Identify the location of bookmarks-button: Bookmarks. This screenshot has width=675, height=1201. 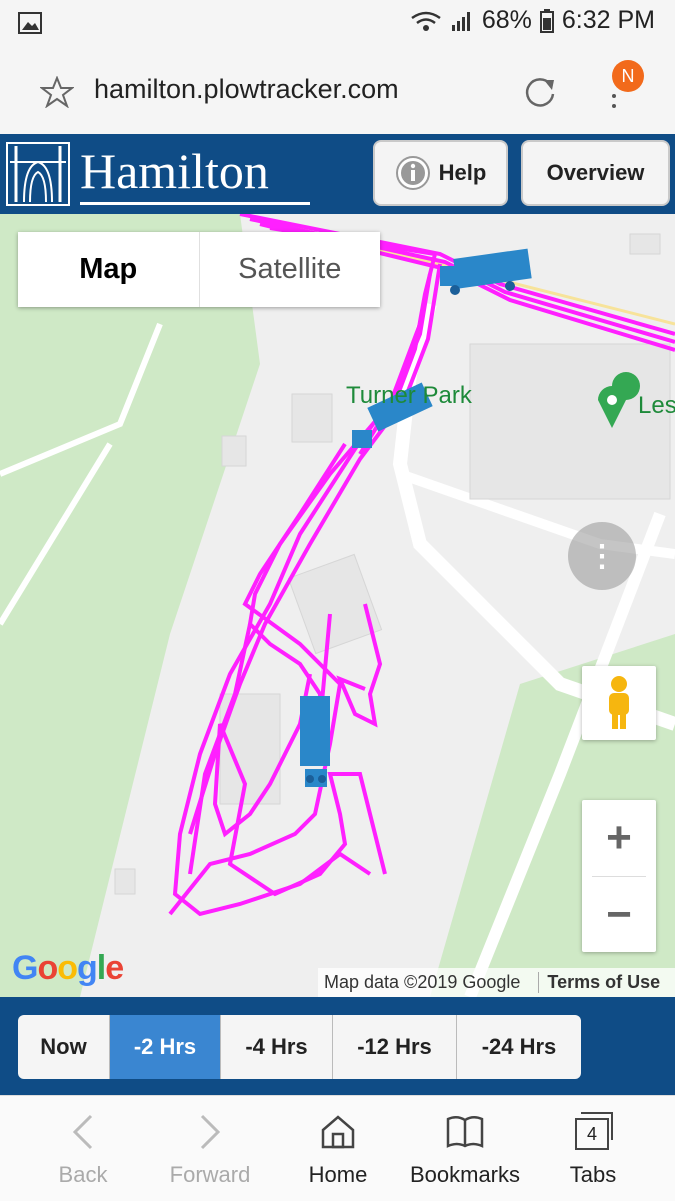
(465, 1148).